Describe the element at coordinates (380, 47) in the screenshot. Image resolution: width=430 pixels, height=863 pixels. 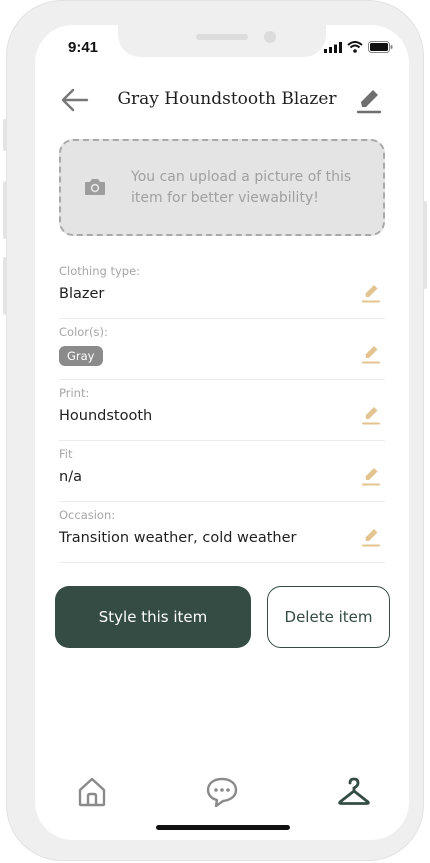
I see `battery-icon` at that location.